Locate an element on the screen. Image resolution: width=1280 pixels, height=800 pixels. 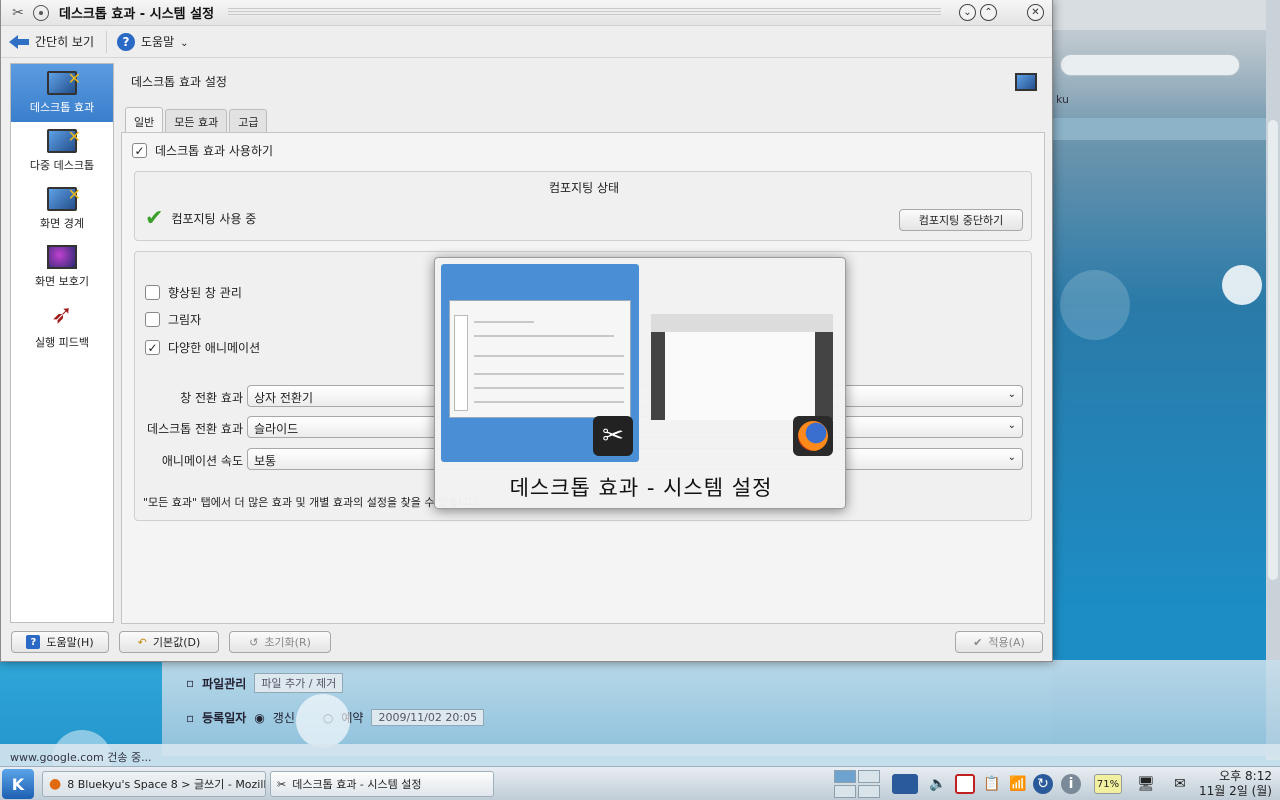
defaults-icon: ↶ is located at coordinates (142, 642).